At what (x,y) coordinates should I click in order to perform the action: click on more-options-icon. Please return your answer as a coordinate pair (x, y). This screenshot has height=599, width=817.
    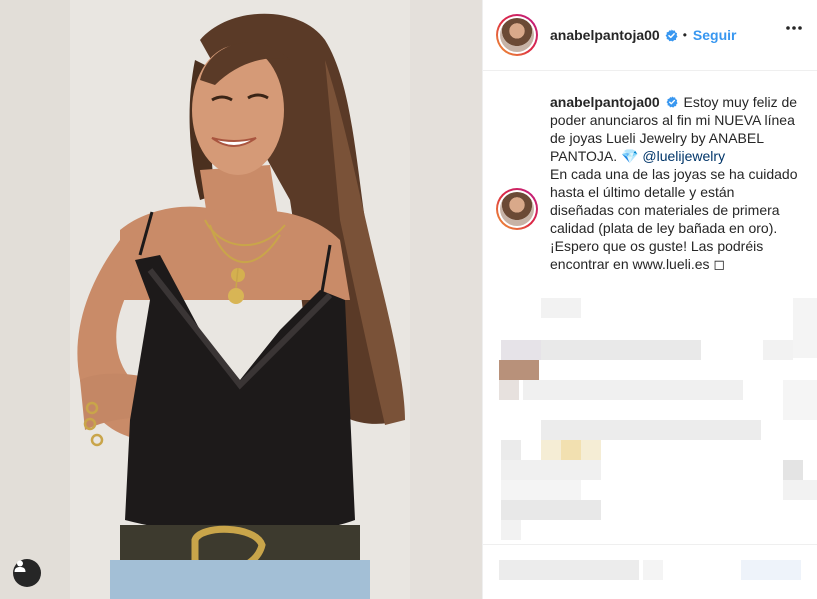
    Looking at the image, I should click on (794, 28).